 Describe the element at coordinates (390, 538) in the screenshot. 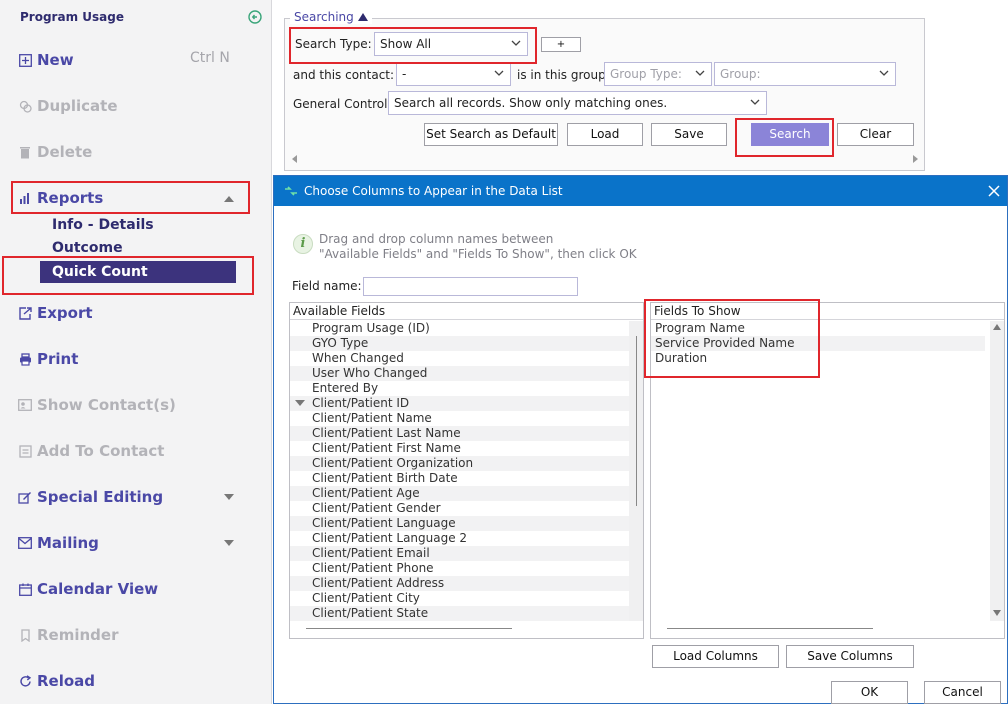

I see `available-field-label: Client/Patient Language 2` at that location.